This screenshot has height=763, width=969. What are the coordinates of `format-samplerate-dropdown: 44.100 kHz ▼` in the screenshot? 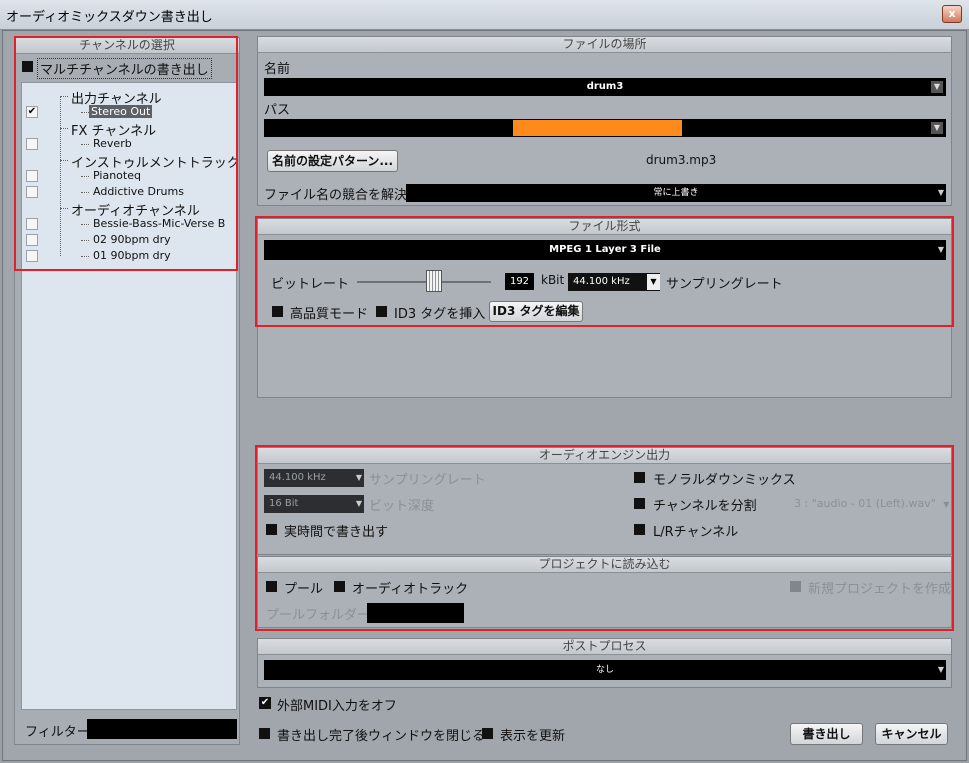 It's located at (614, 282).